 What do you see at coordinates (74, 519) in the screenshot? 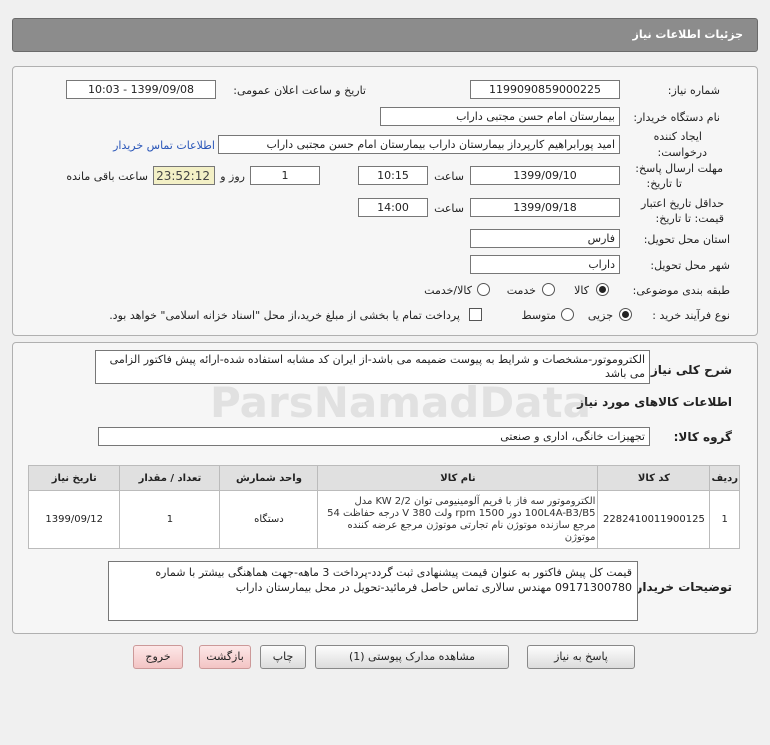
I see `cell-date: 1399/09/12` at bounding box center [74, 519].